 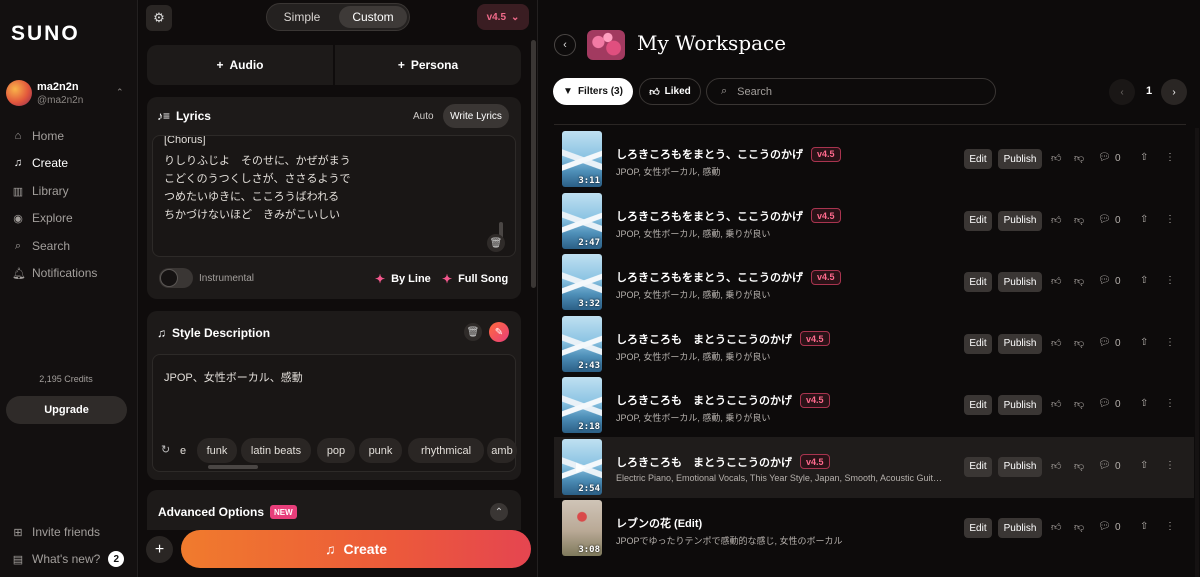 What do you see at coordinates (66, 410) in the screenshot?
I see `upgrade-button: Upgrade` at bounding box center [66, 410].